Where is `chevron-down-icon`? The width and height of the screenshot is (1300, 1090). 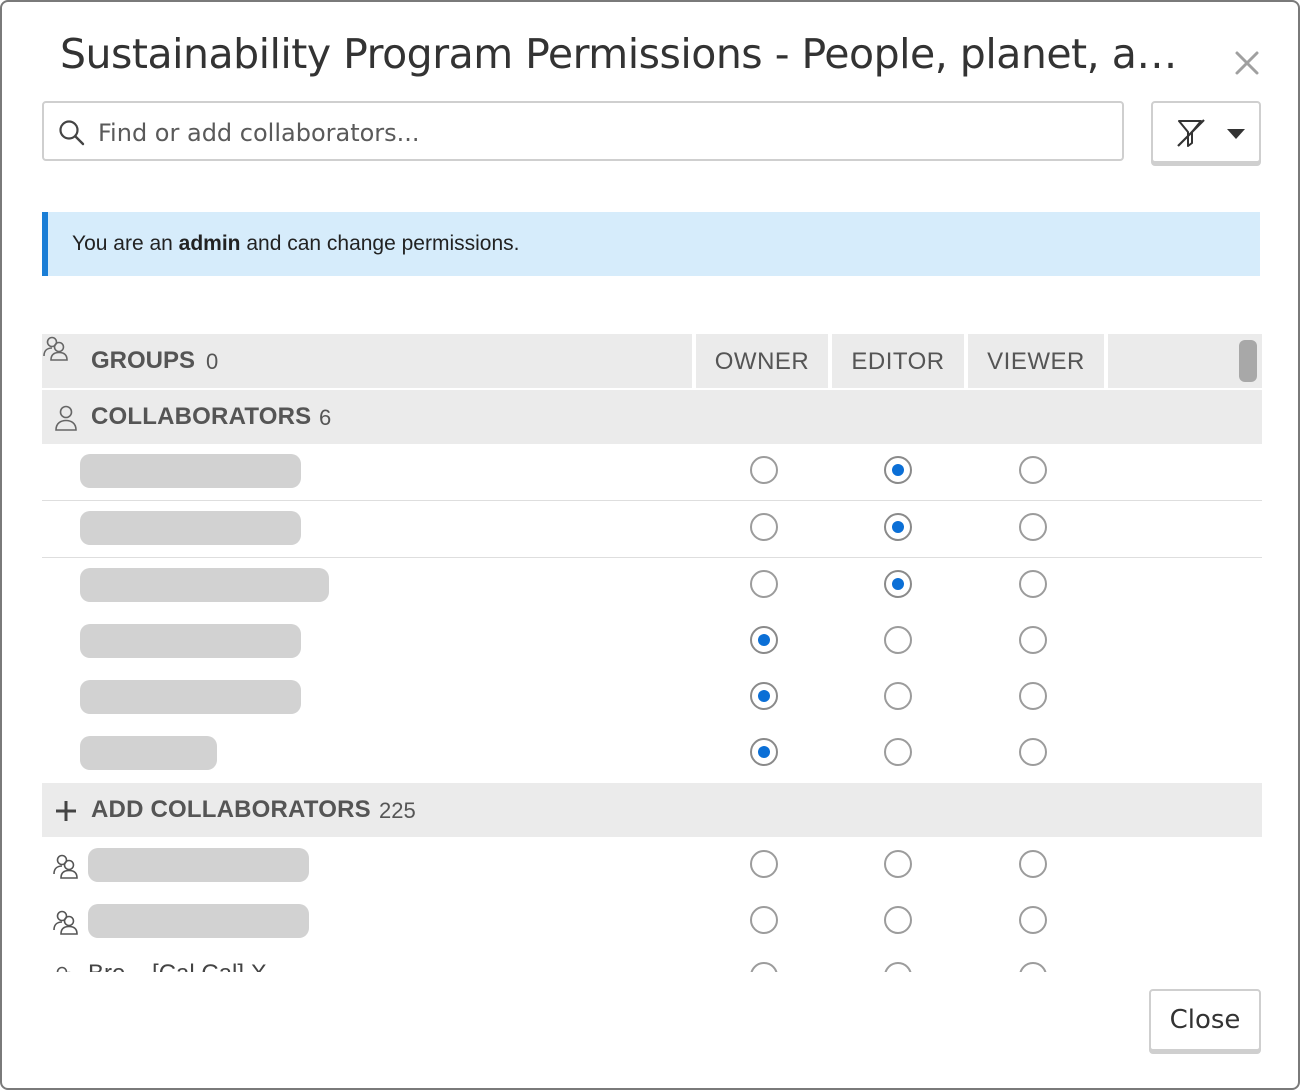
chevron-down-icon is located at coordinates (1236, 134).